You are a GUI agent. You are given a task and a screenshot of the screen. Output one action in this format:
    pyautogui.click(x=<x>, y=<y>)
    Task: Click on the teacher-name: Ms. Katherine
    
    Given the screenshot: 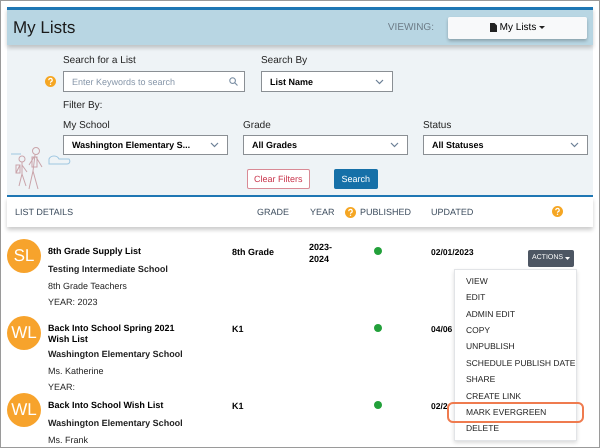 What is the action you would take?
    pyautogui.click(x=76, y=371)
    